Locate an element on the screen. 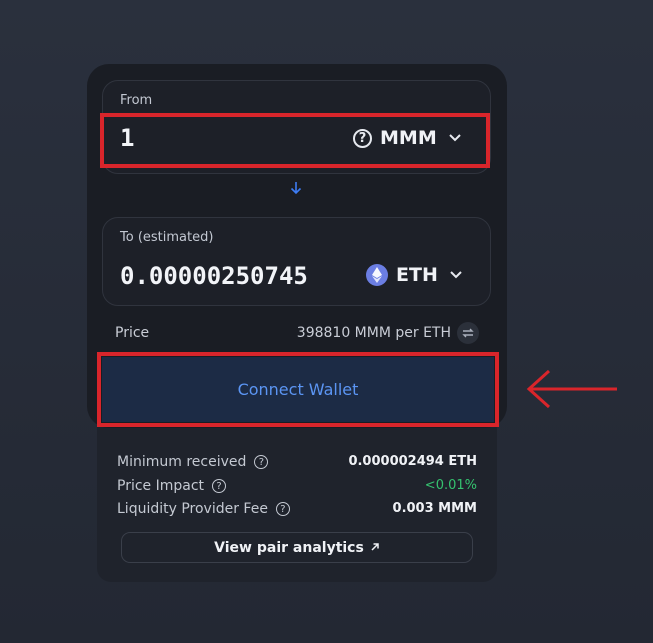  minimum-received-label: Minimum received is located at coordinates (182, 462).